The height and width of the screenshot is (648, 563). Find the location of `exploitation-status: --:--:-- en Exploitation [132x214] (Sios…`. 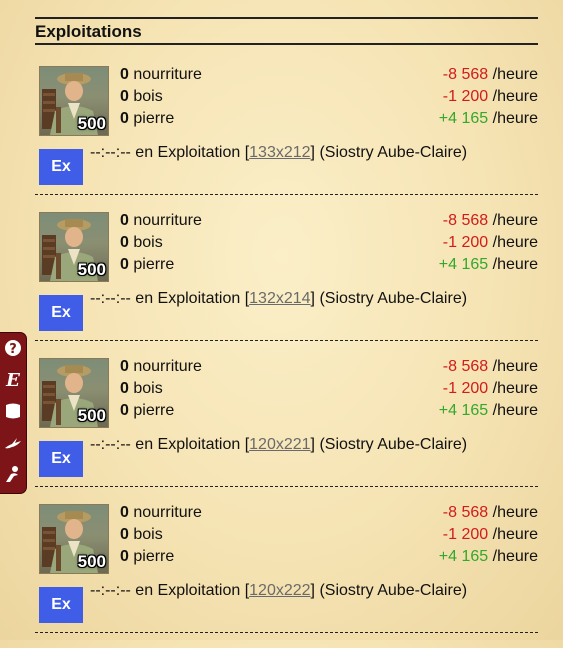

exploitation-status: --:--:-- en Exploitation [132x214] (Sios… is located at coordinates (280, 299).